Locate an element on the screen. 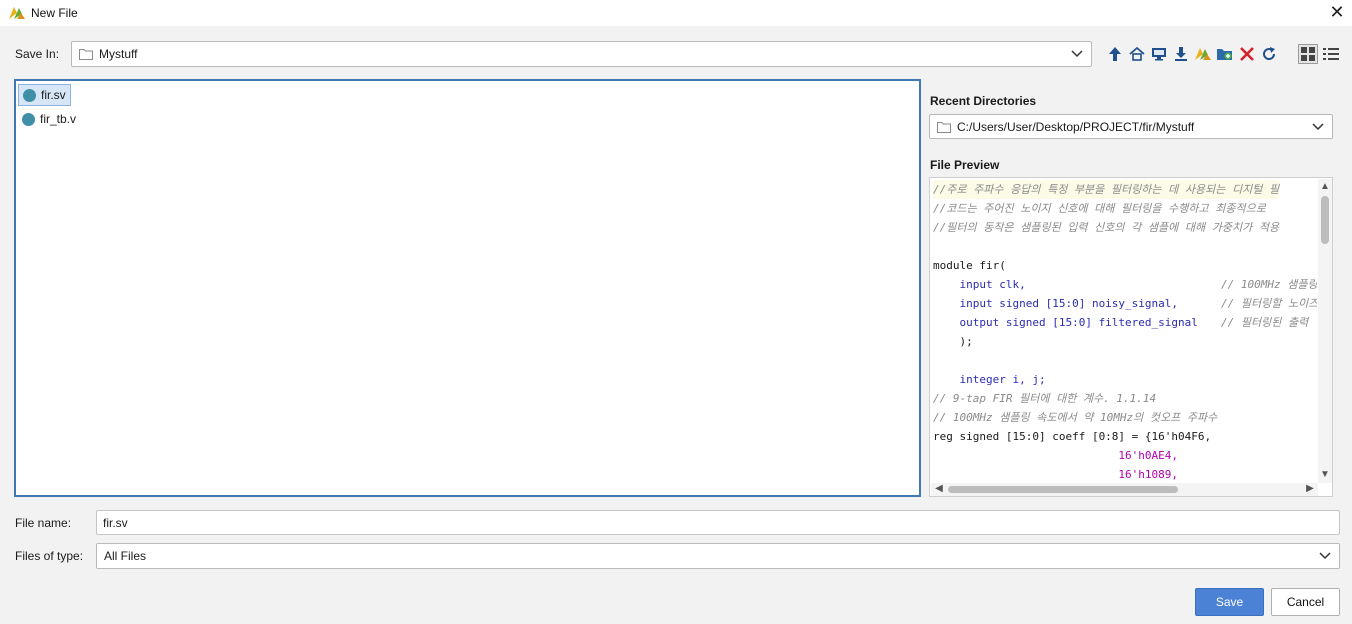 This screenshot has height=624, width=1352. vivado-project-icon is located at coordinates (1203, 54).